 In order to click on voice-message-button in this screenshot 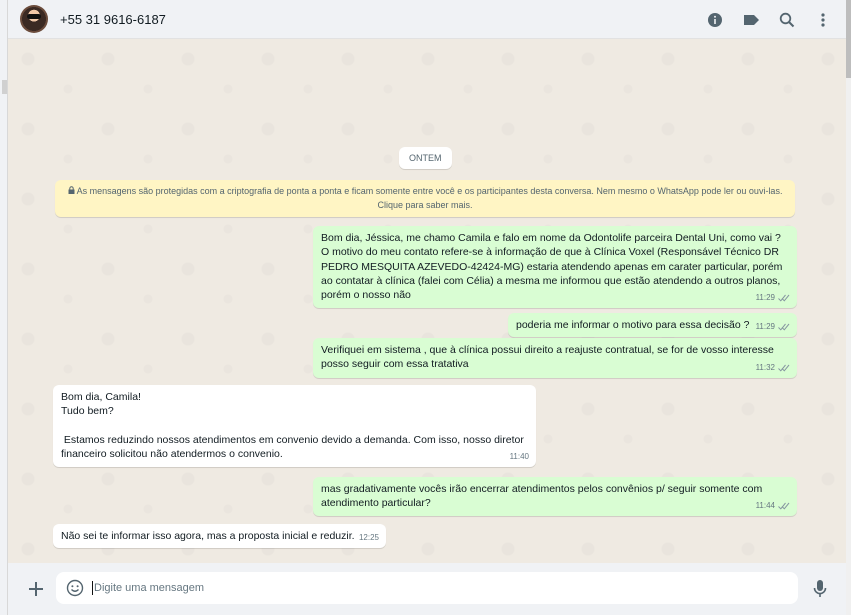, I will do `click(820, 589)`.